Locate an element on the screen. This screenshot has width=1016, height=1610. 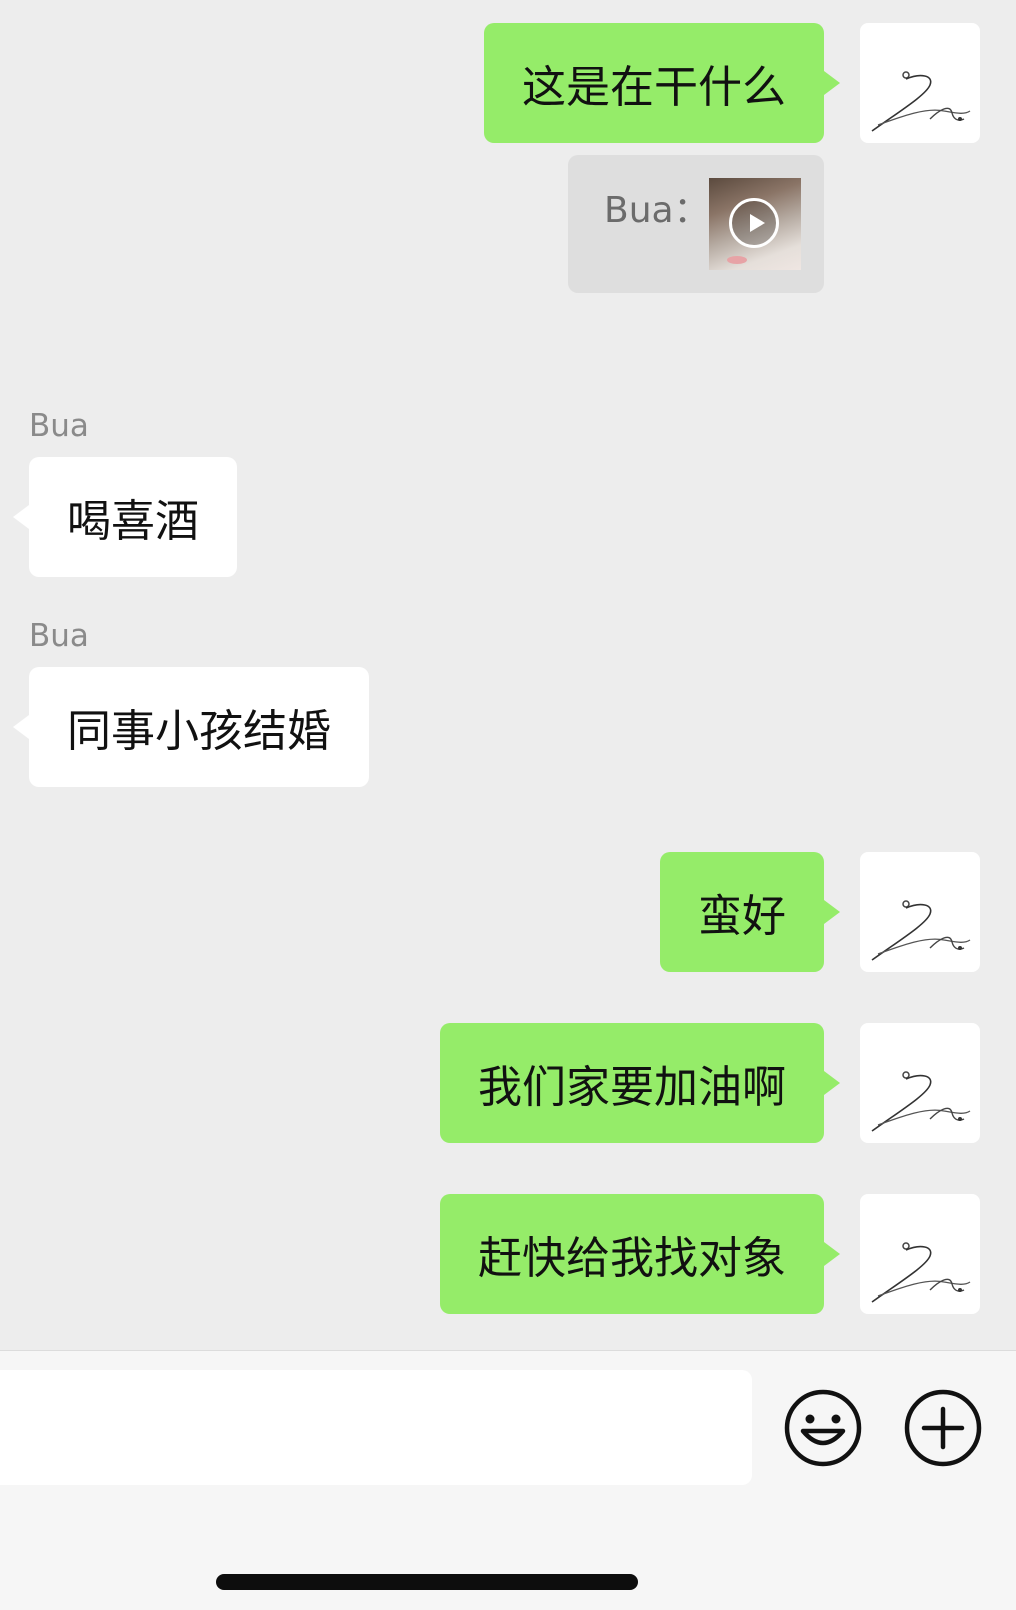
thumbnail-detail is located at coordinates (737, 260).